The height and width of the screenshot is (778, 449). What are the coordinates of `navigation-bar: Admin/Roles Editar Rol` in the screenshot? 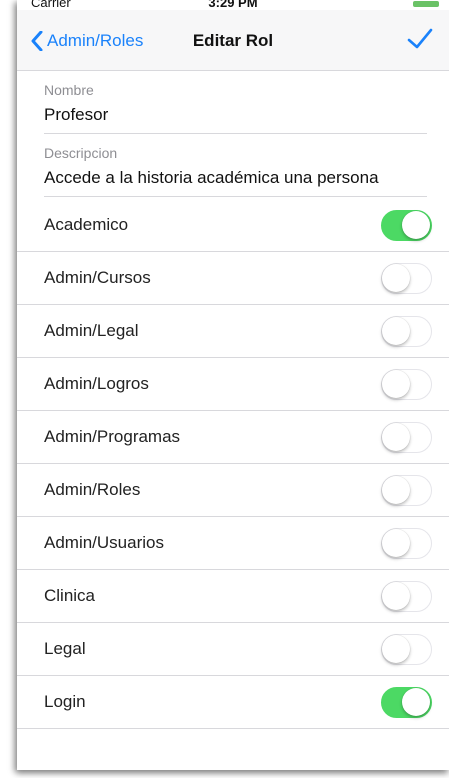 It's located at (233, 40).